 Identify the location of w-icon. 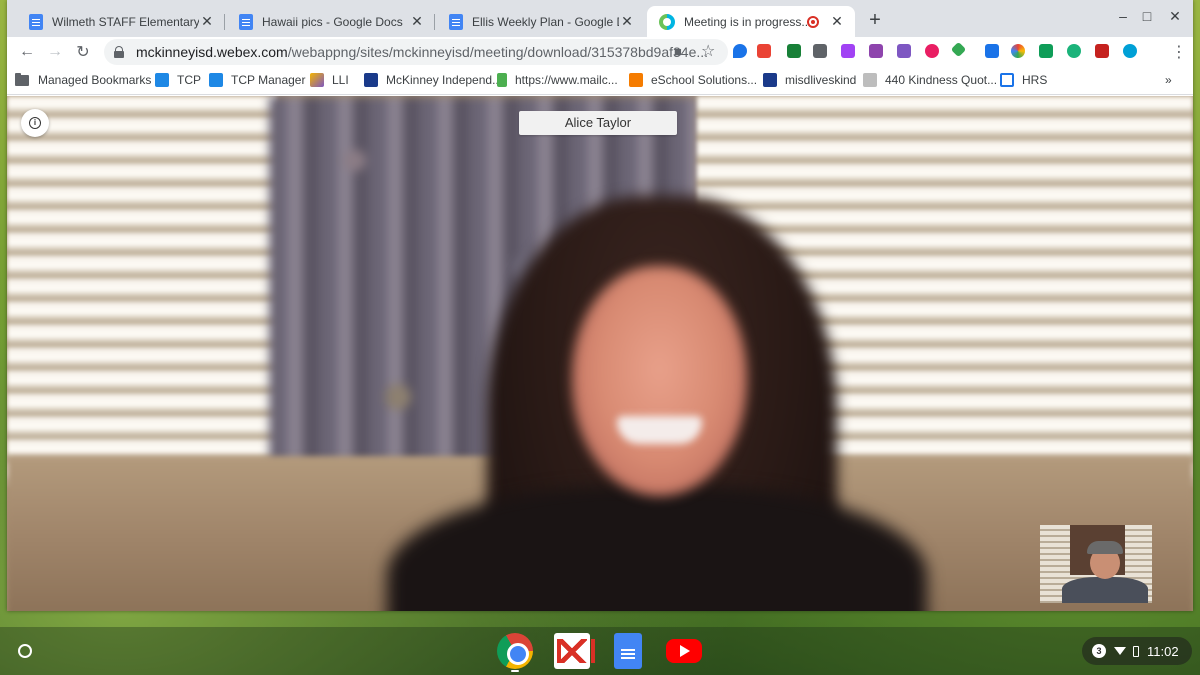
(870, 80).